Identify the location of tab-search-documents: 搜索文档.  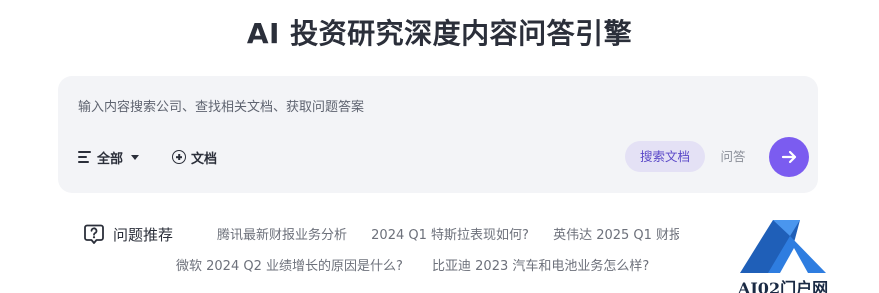
(665, 156).